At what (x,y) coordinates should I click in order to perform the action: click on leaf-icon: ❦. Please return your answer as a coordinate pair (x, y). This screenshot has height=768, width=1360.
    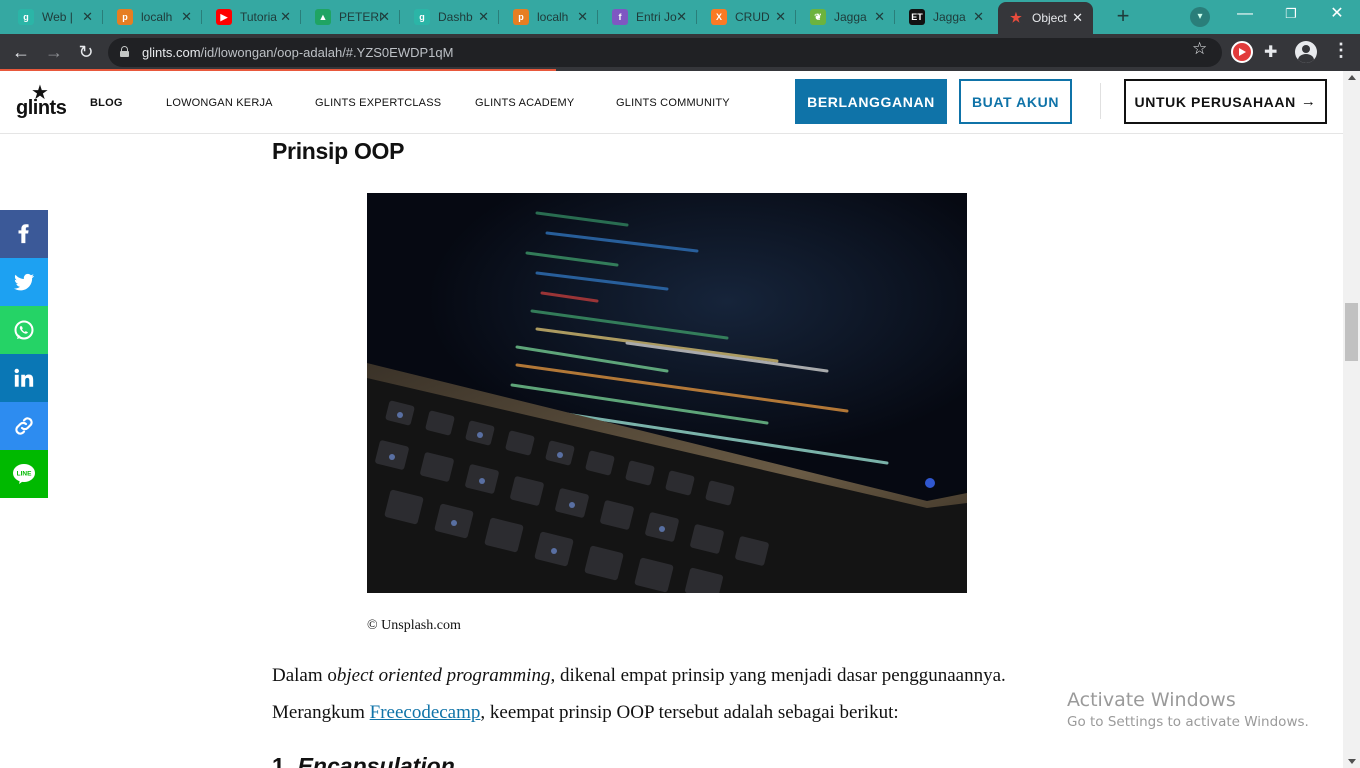
    Looking at the image, I should click on (818, 17).